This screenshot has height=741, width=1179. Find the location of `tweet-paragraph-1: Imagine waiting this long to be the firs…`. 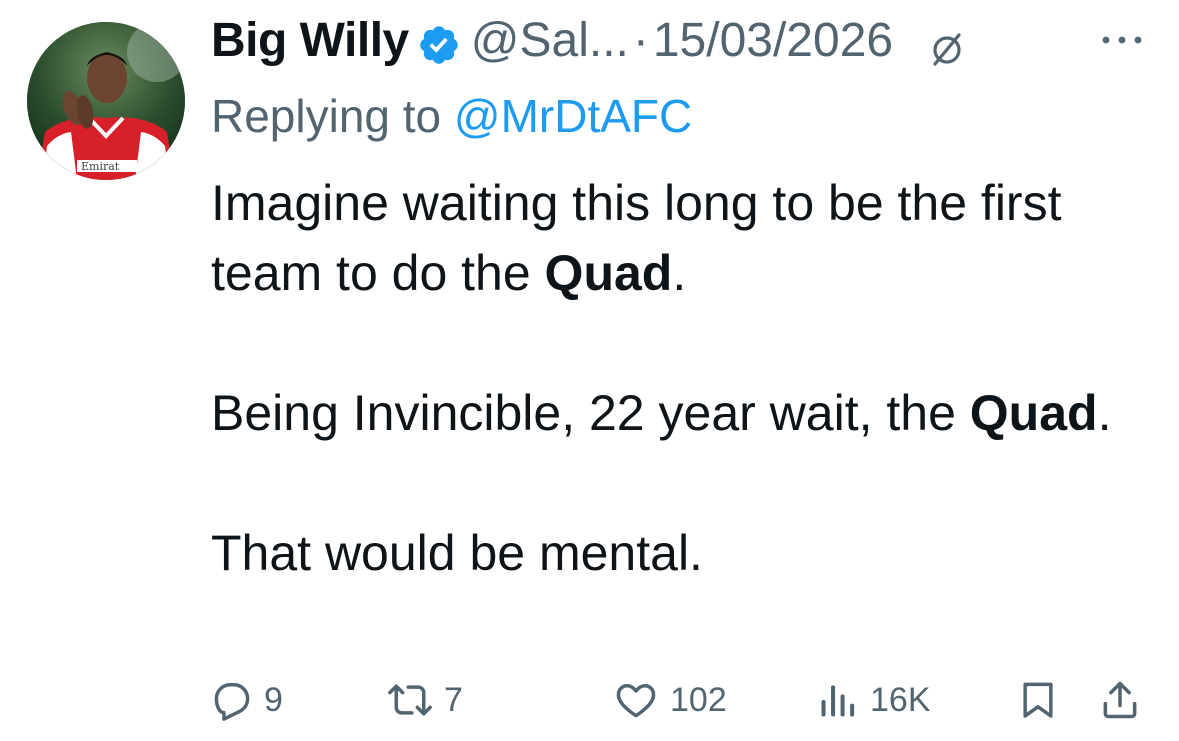

tweet-paragraph-1: Imagine waiting this long to be the firs… is located at coordinates (636, 238).